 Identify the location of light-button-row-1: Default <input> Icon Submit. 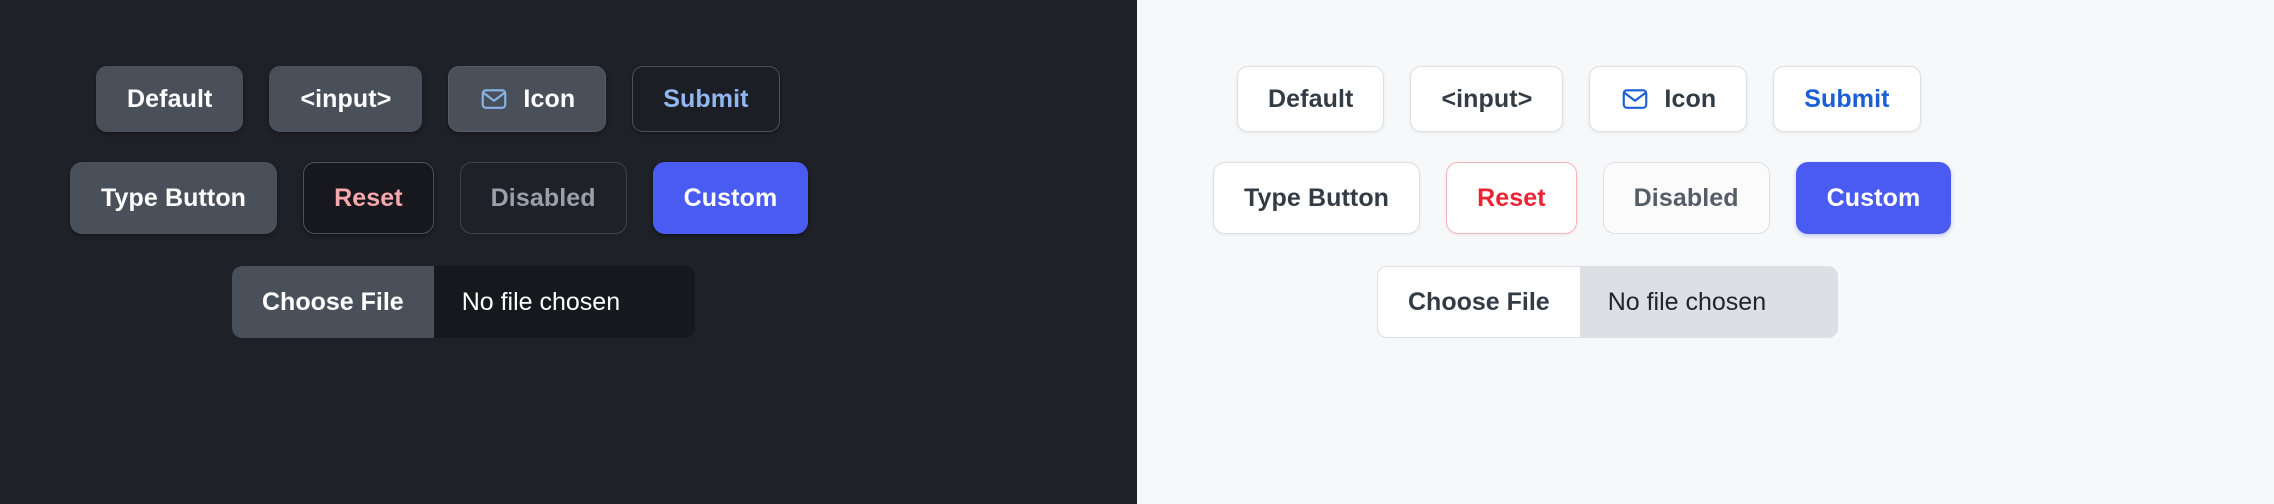
(1705, 99).